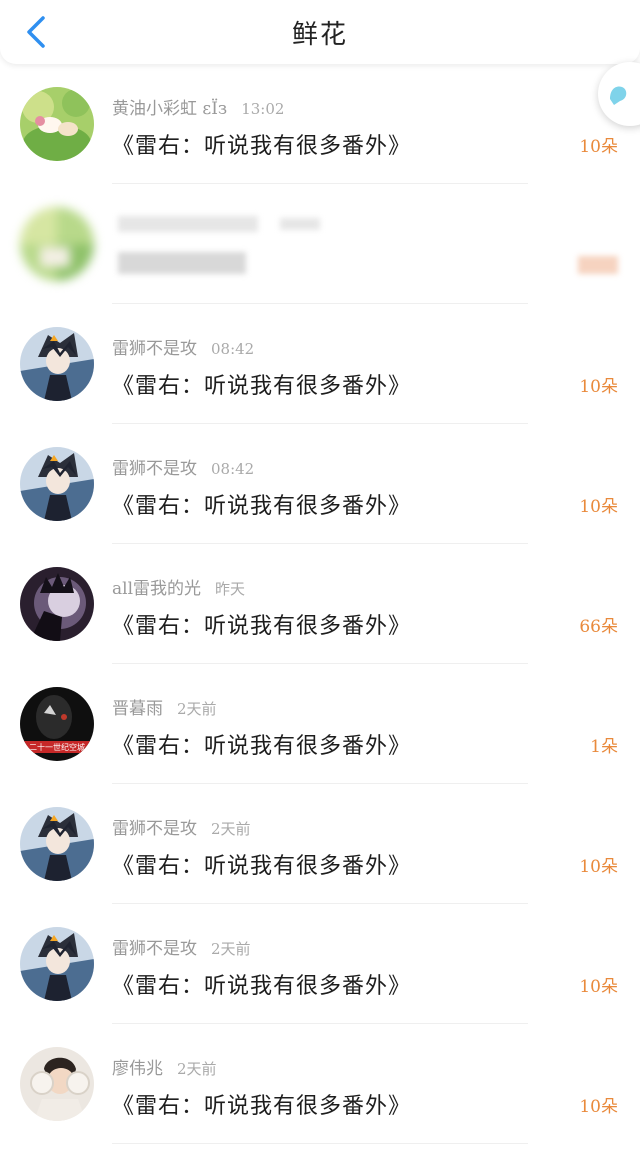  What do you see at coordinates (182, 263) in the screenshot?
I see `blurred-book-title` at bounding box center [182, 263].